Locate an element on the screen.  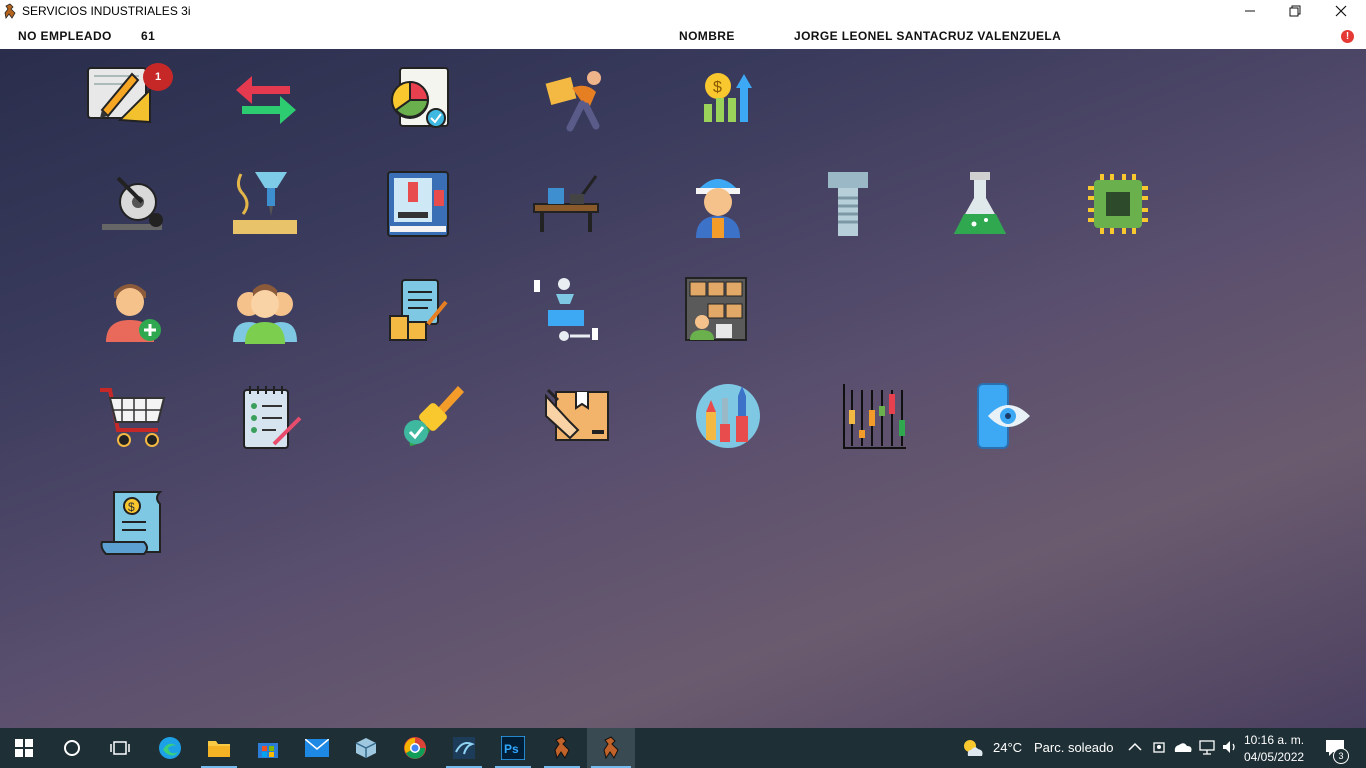
volume-icon is located at coordinates (1230, 747).